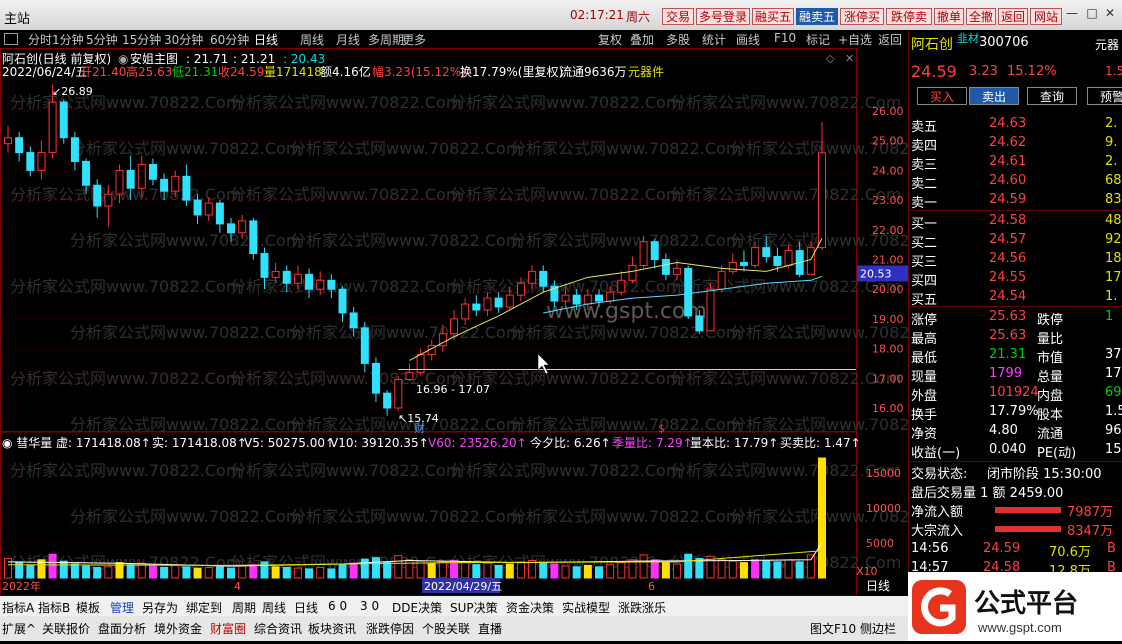  Describe the element at coordinates (379, 443) in the screenshot. I see `volume-stat-3: V10: 39120.35↑` at that location.